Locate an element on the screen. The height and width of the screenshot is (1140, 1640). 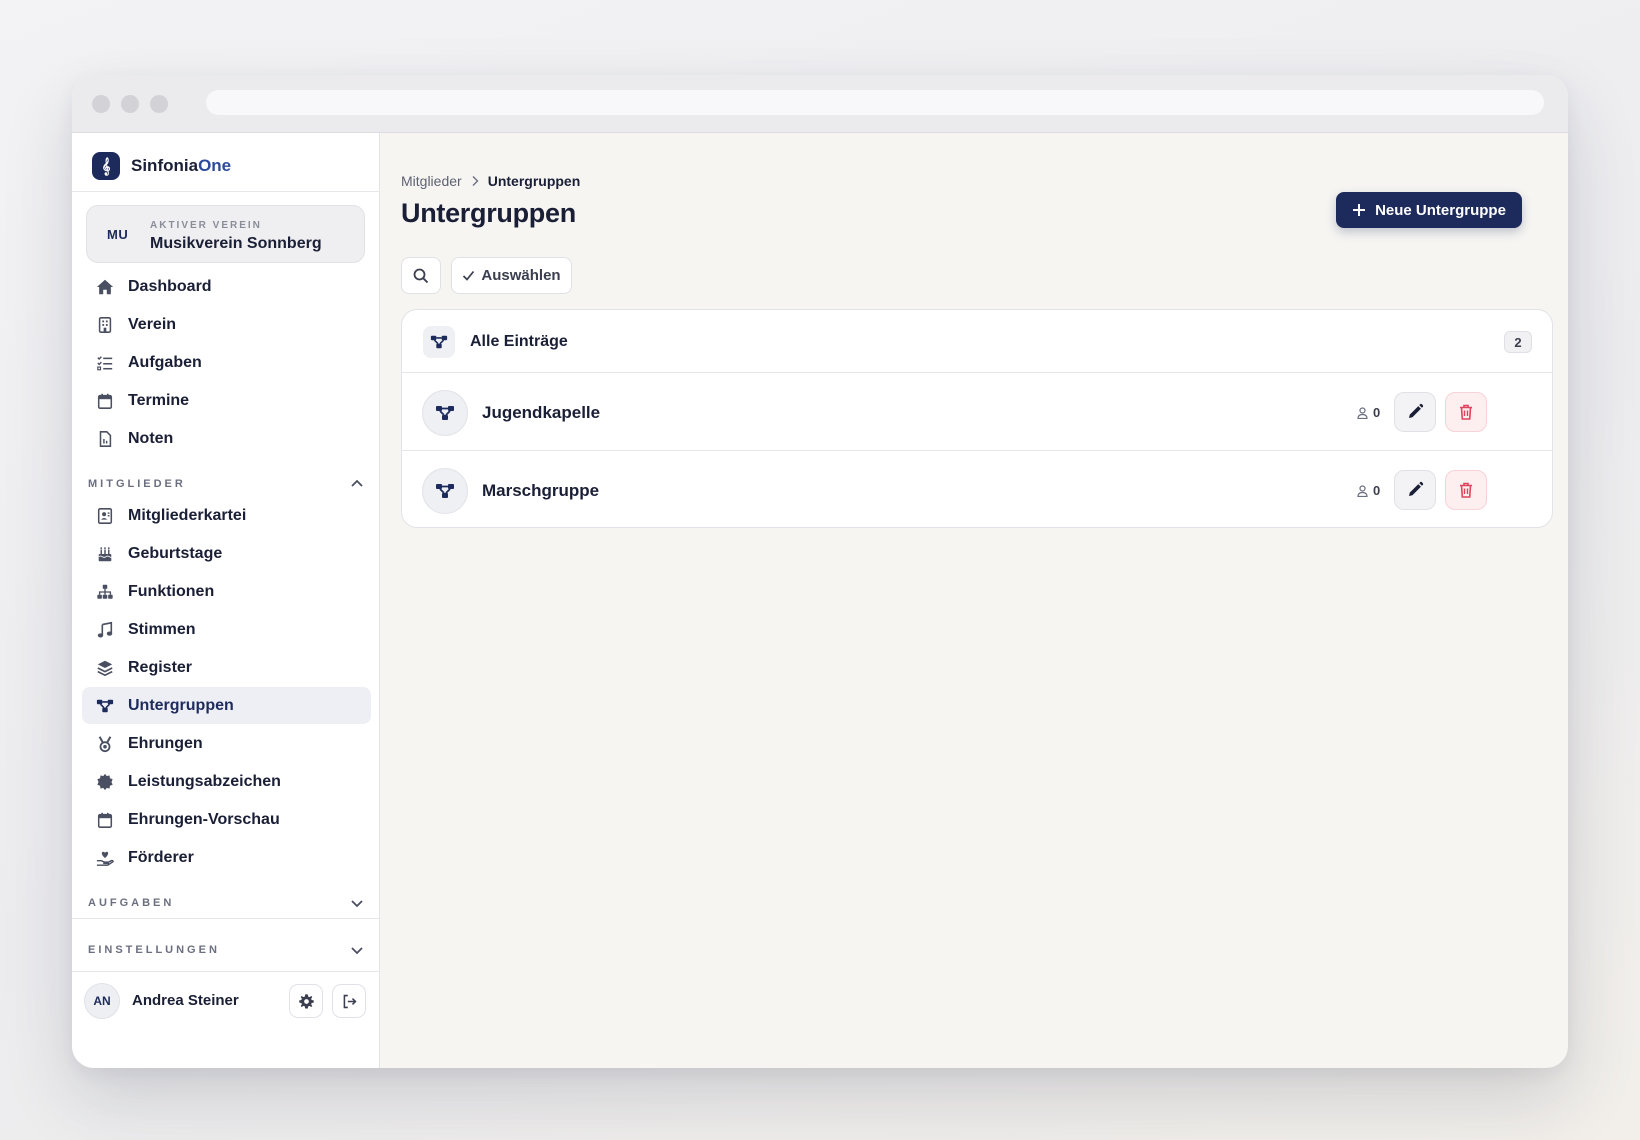
subgroup-name: Jugendkapelle is located at coordinates (541, 412).